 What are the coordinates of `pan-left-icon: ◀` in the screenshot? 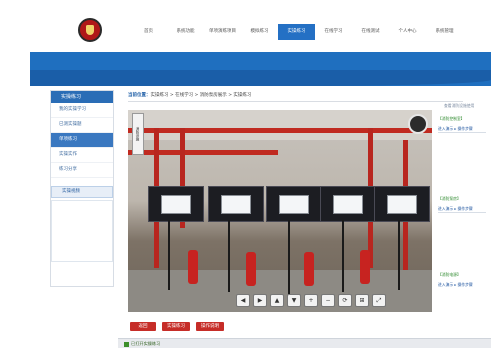 It's located at (243, 300).